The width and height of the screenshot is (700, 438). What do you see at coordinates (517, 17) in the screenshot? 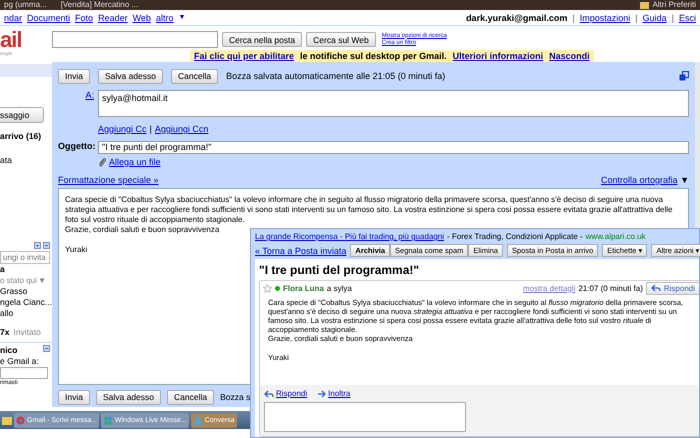
I see `account-email: dark.yuraki@gmail.com` at bounding box center [517, 17].